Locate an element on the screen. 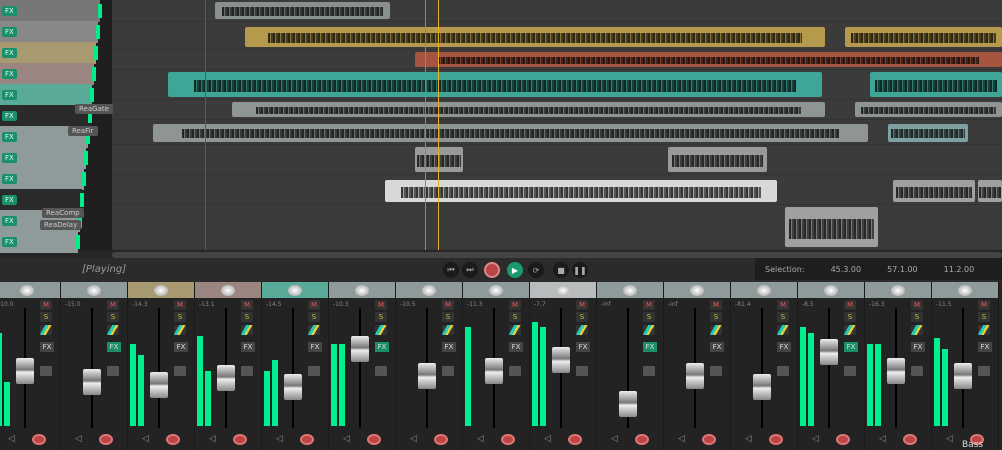  selection-end: 57.1.00 is located at coordinates (902, 269).